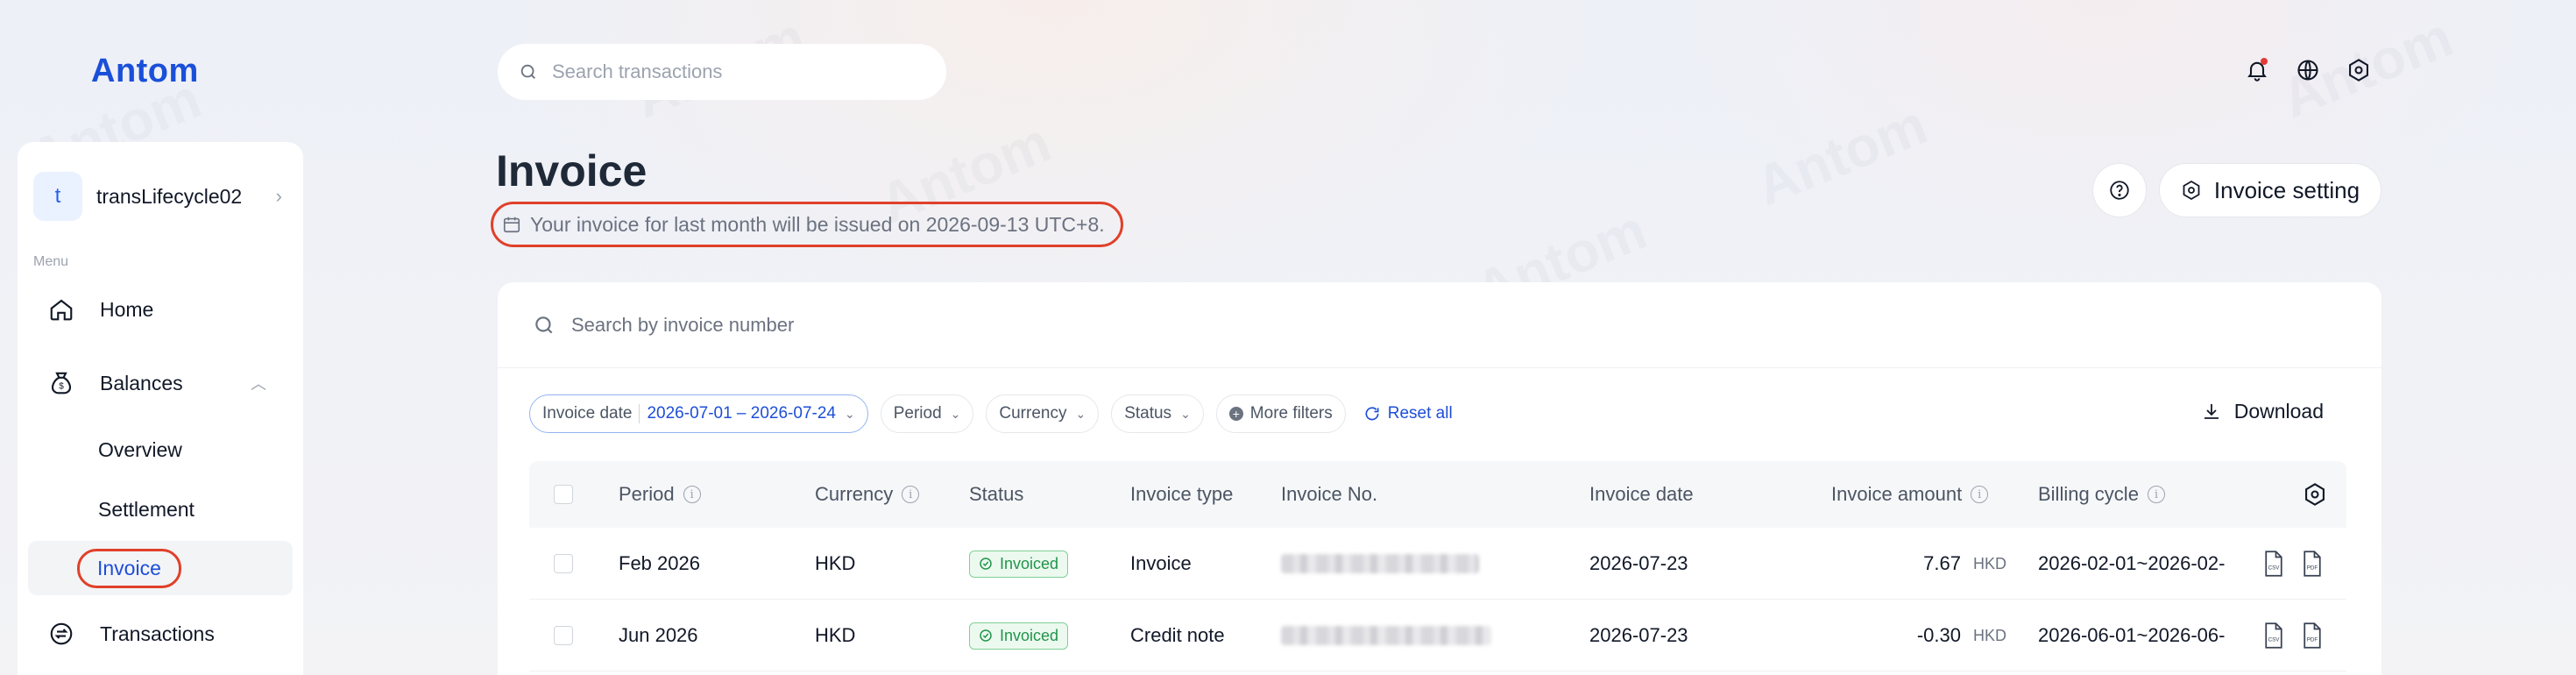 The image size is (2576, 675). I want to click on invoice-setting-label: Invoice setting, so click(2286, 190).